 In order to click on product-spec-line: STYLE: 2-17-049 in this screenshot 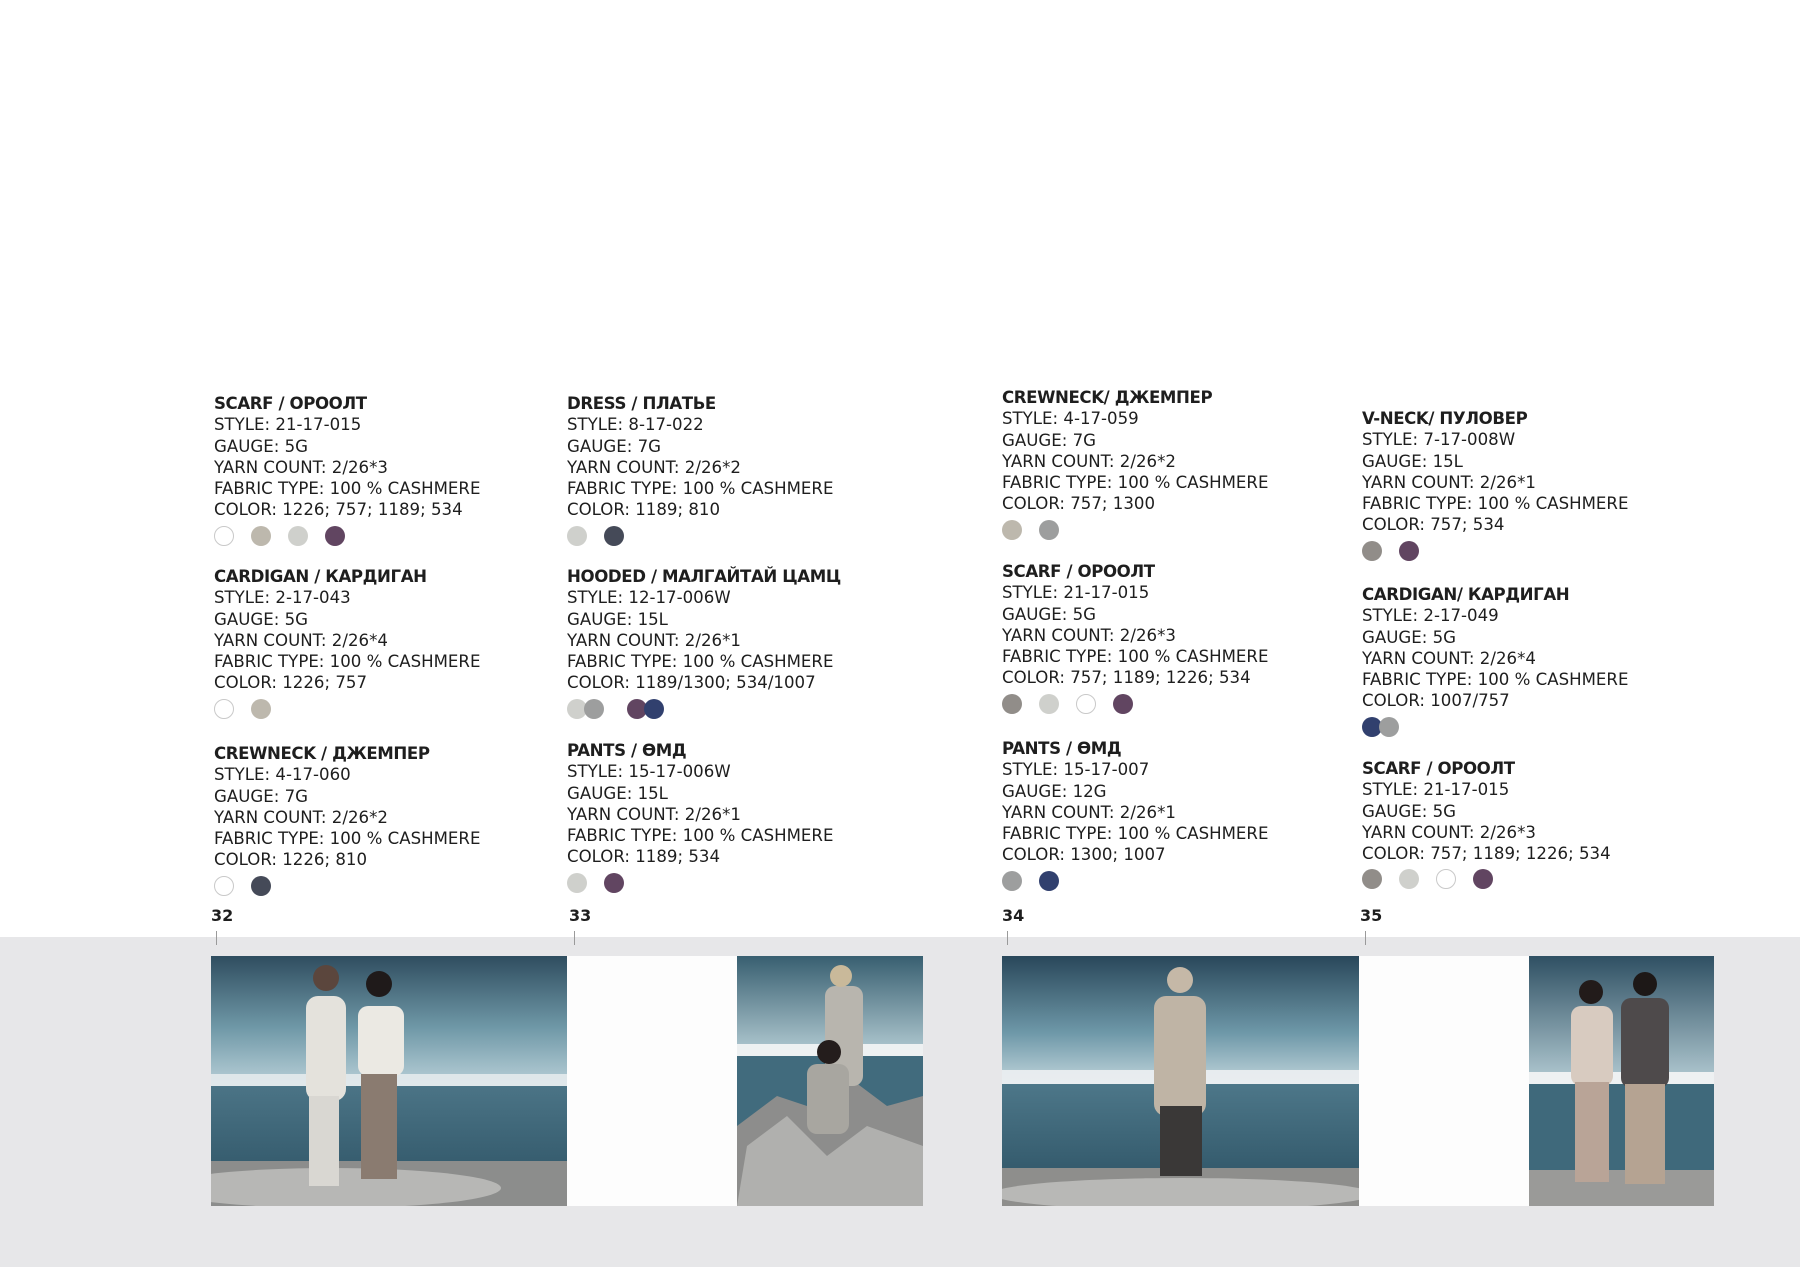, I will do `click(1430, 616)`.